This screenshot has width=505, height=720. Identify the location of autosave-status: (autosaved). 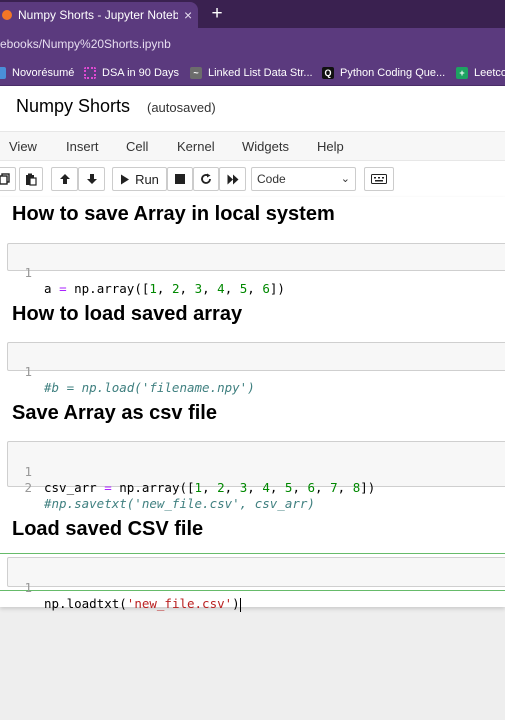
(181, 107).